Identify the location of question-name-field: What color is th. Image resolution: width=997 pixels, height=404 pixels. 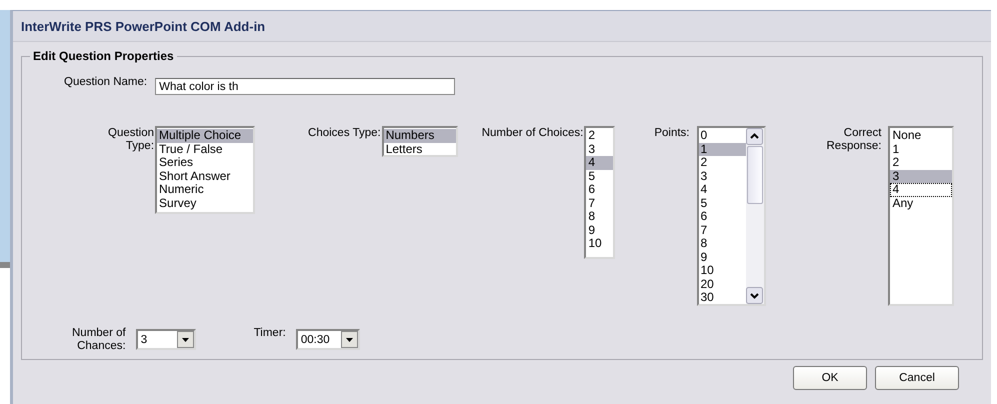
(305, 86).